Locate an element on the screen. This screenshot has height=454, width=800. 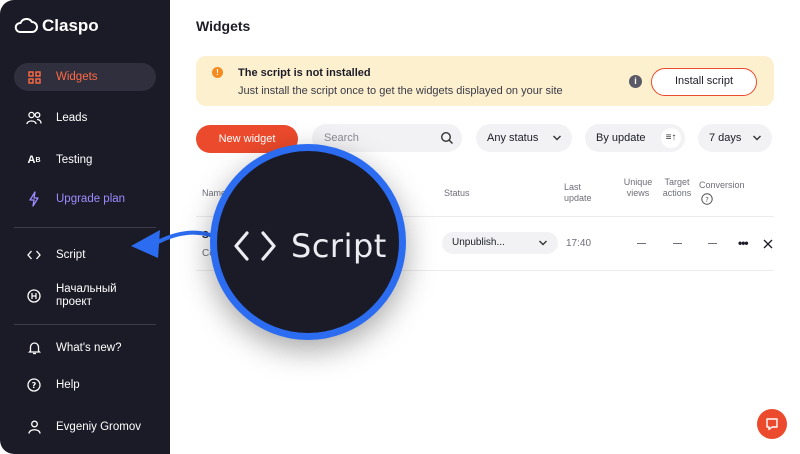
sidebar-item-leads: Leads is located at coordinates (85, 118).